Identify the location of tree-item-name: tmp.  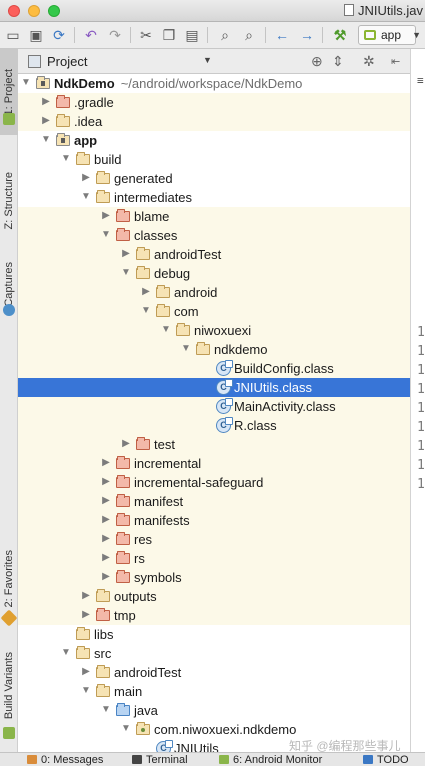
(125, 615).